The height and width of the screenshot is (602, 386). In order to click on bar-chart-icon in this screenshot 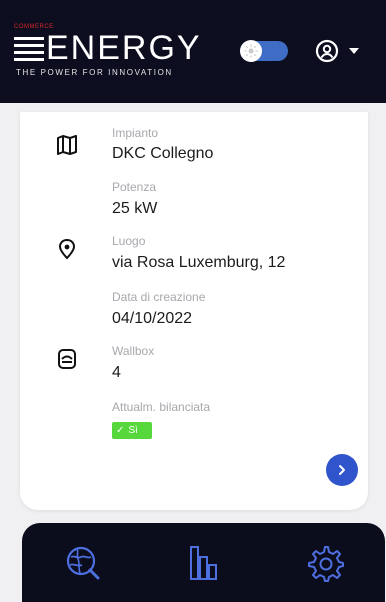, I will do `click(203, 562)`.